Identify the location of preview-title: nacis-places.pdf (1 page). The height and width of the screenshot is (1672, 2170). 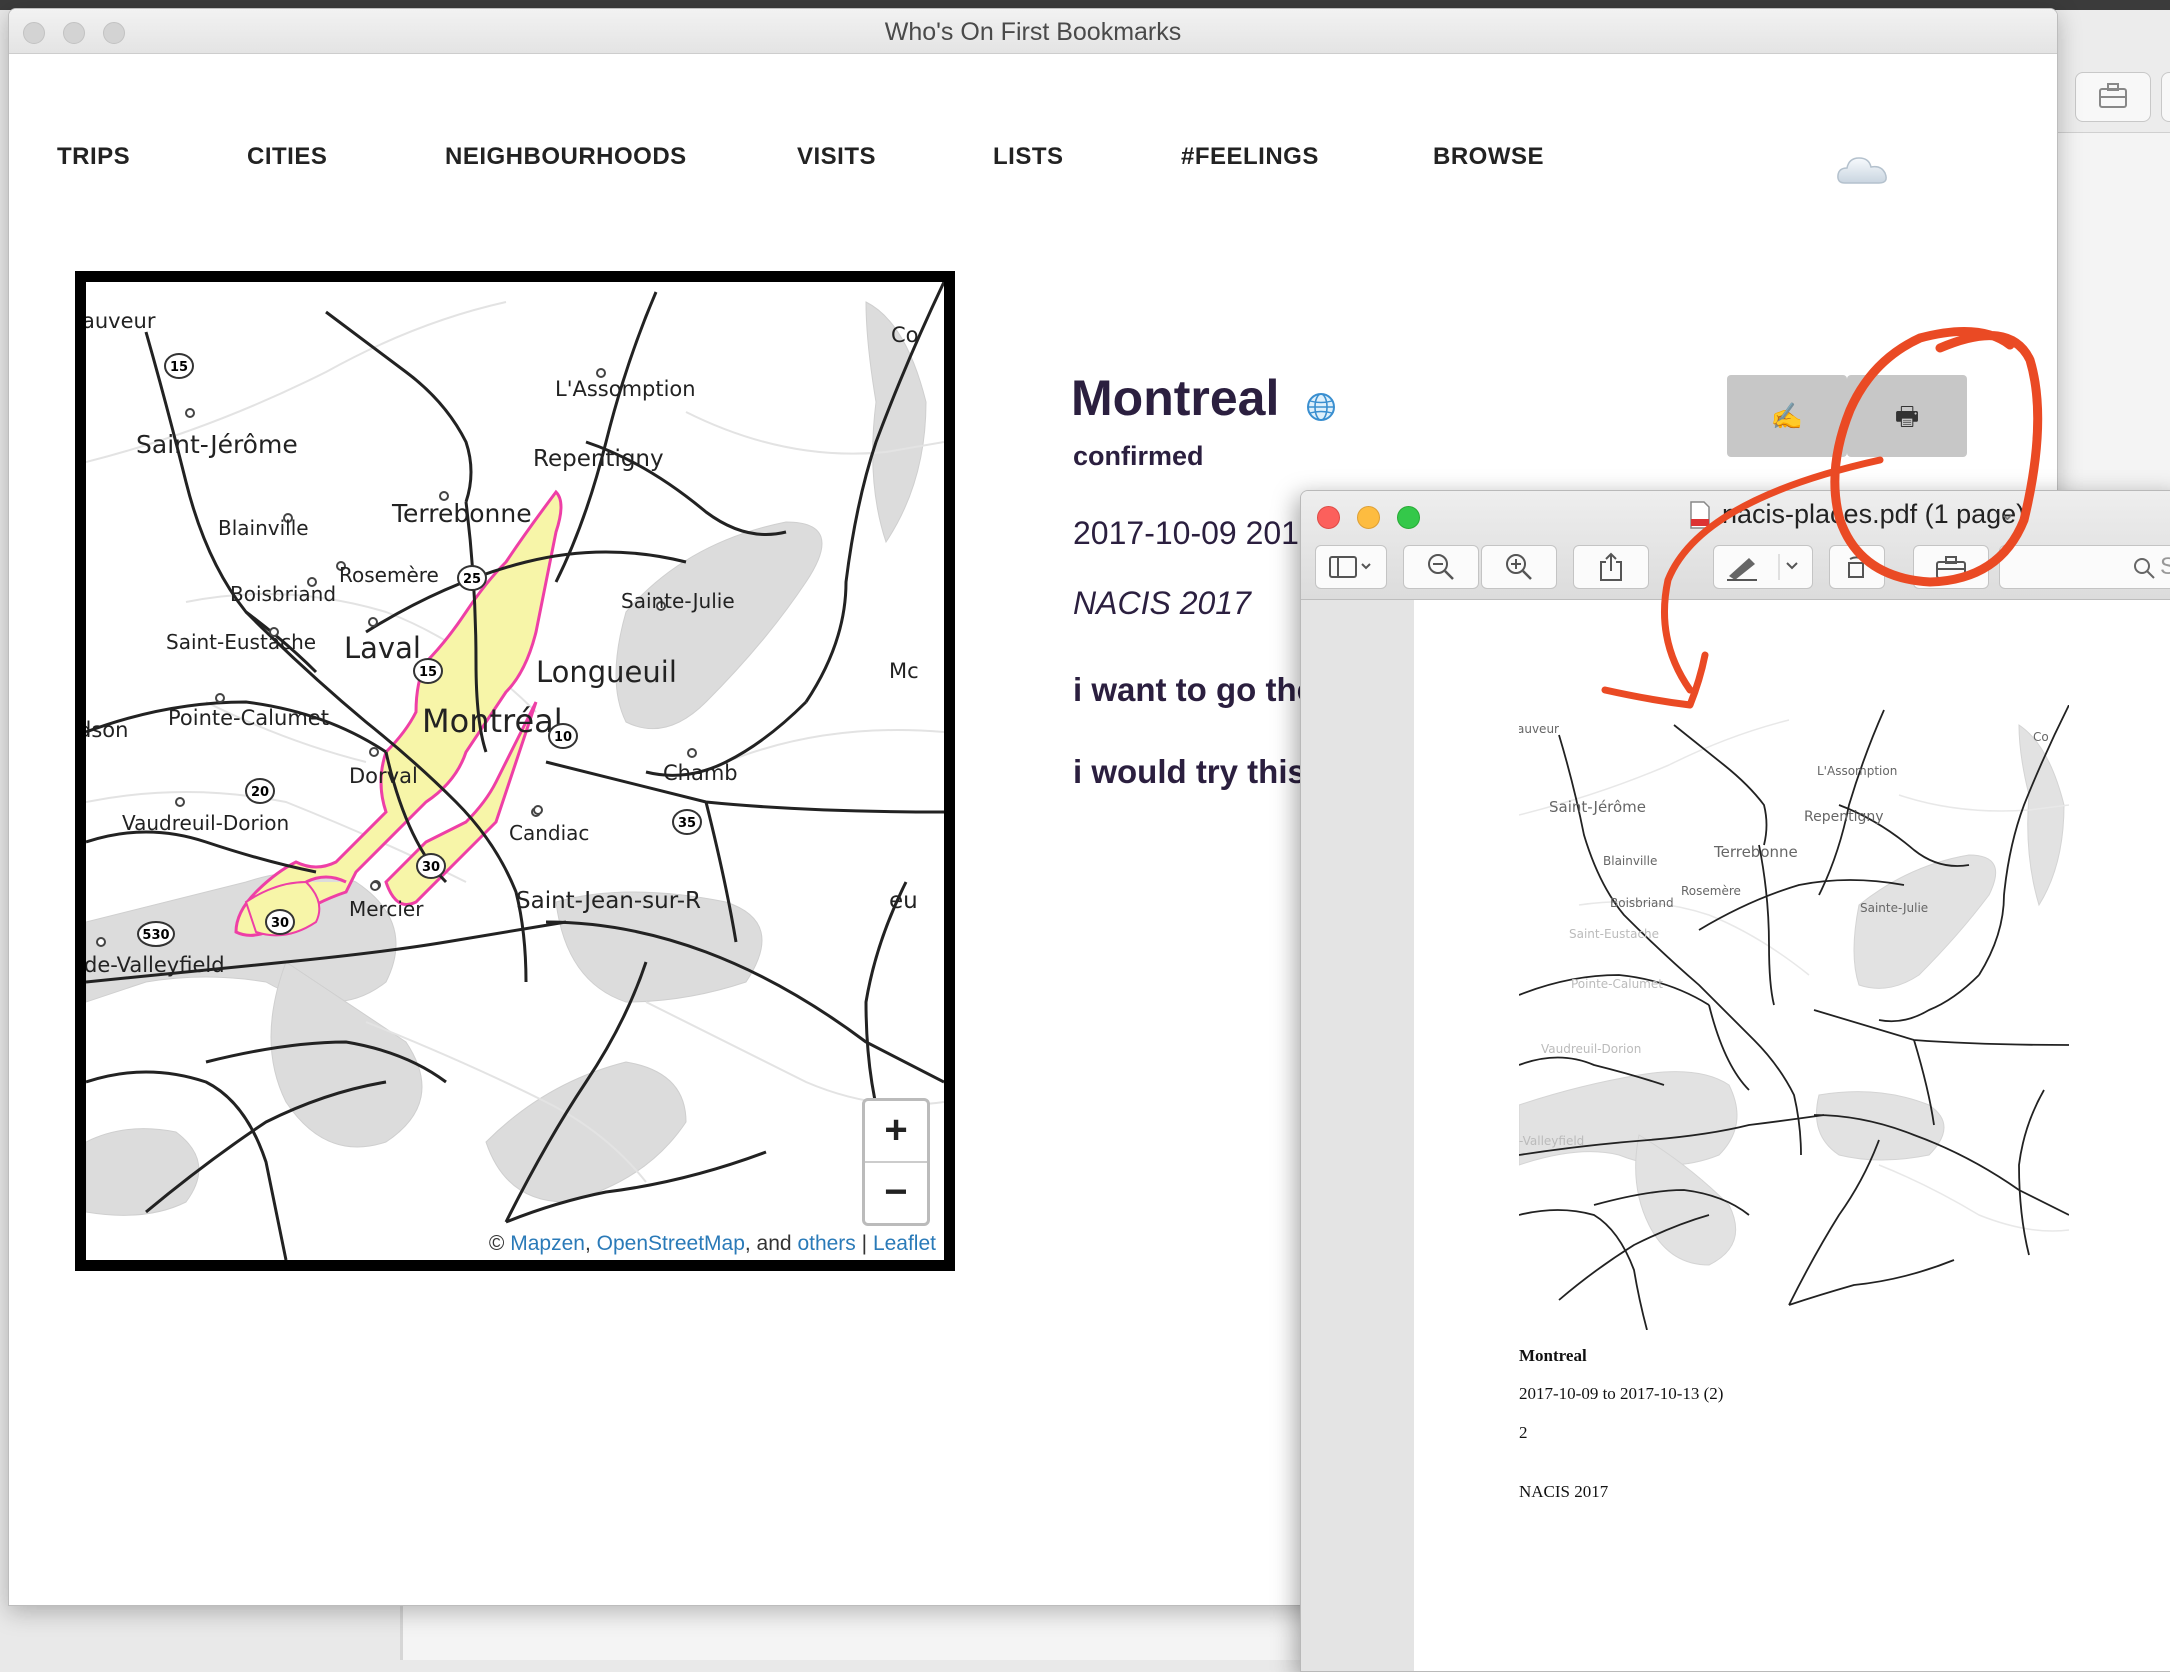
(1873, 514).